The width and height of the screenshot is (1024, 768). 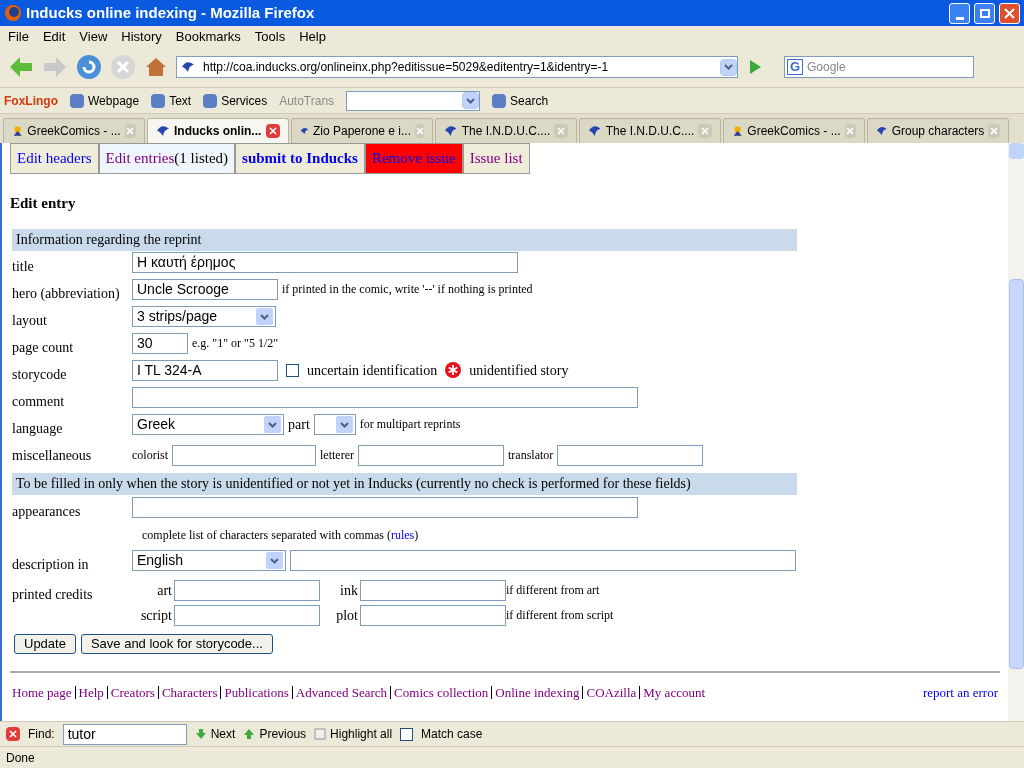 I want to click on form-button: Update, so click(x=45, y=643).